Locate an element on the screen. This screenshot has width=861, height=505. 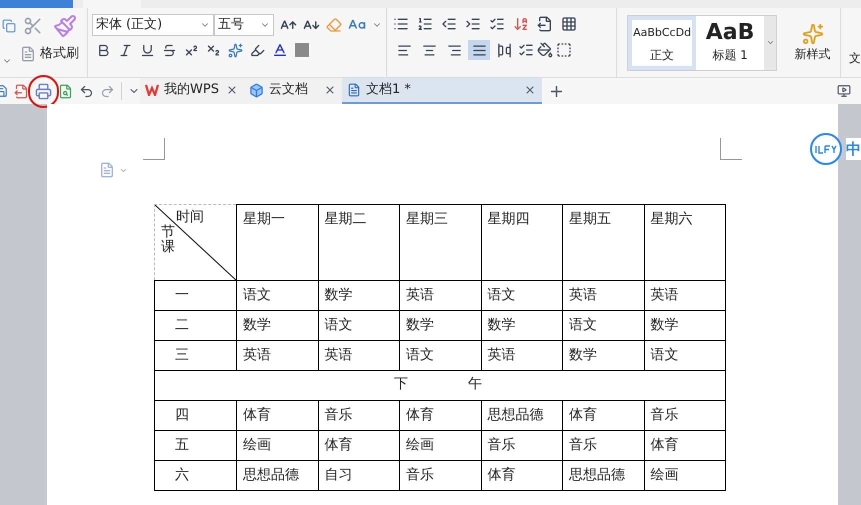
document-tab: 云文档 is located at coordinates (293, 91).